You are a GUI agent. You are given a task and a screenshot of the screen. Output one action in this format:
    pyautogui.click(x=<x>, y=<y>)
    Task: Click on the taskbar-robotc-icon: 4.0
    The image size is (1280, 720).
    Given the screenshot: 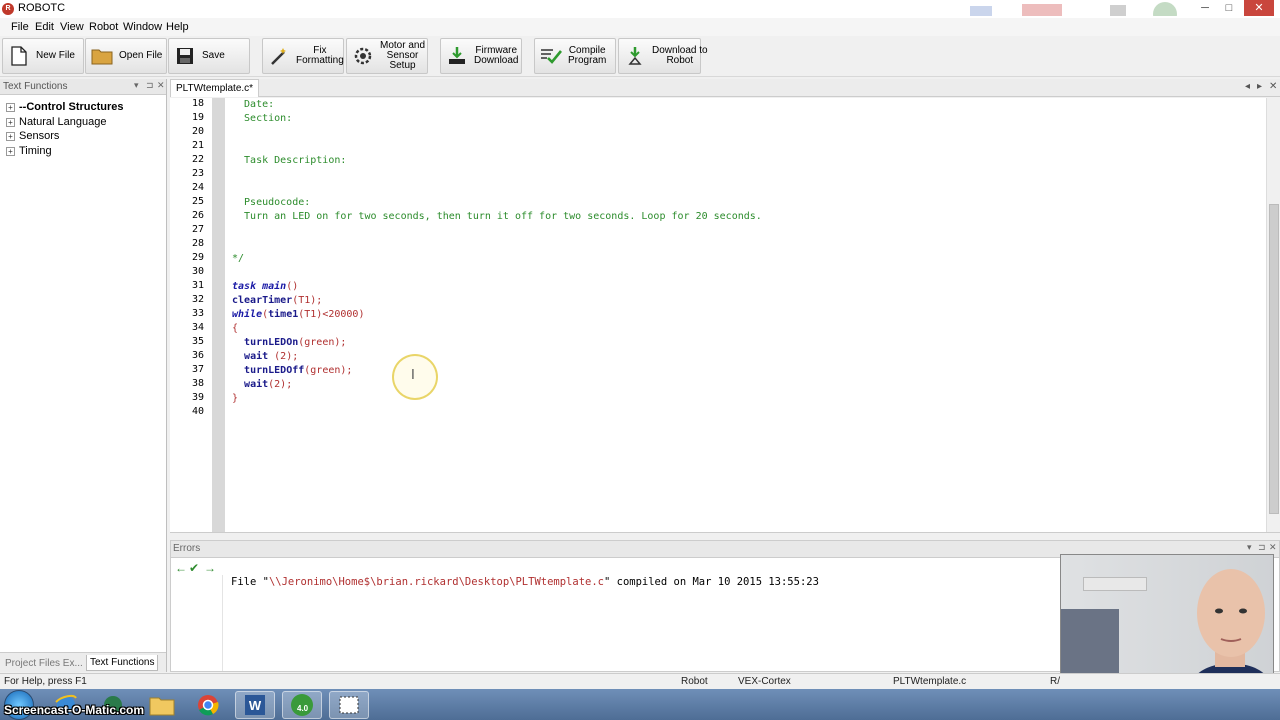 What is the action you would take?
    pyautogui.click(x=302, y=705)
    